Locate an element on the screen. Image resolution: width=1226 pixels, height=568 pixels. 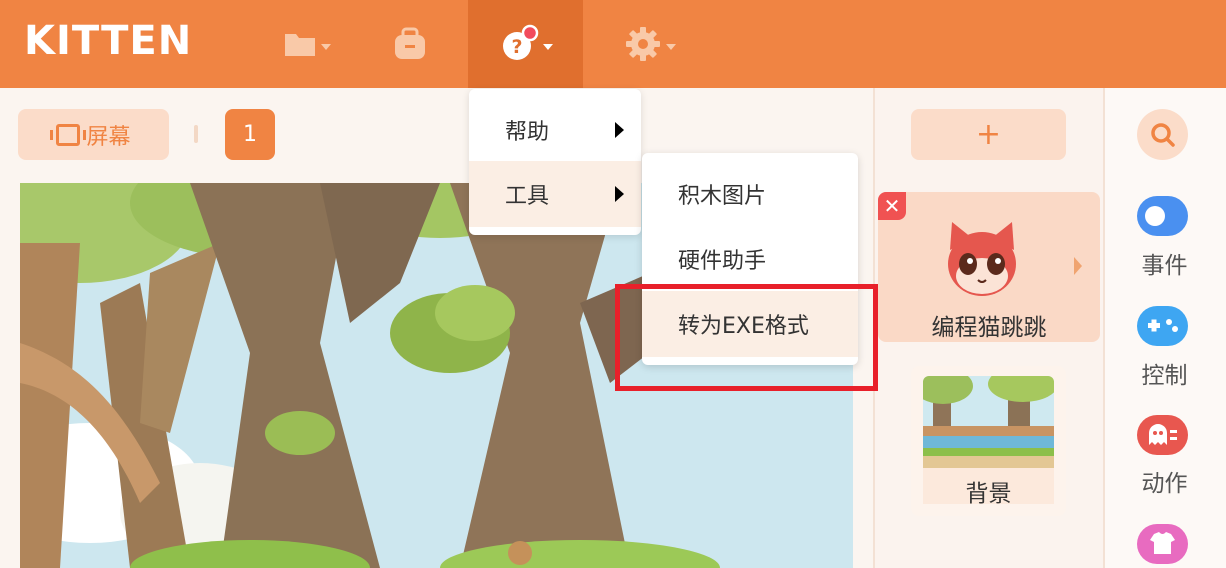
app-logo: KITTEN is located at coordinates (108, 41).